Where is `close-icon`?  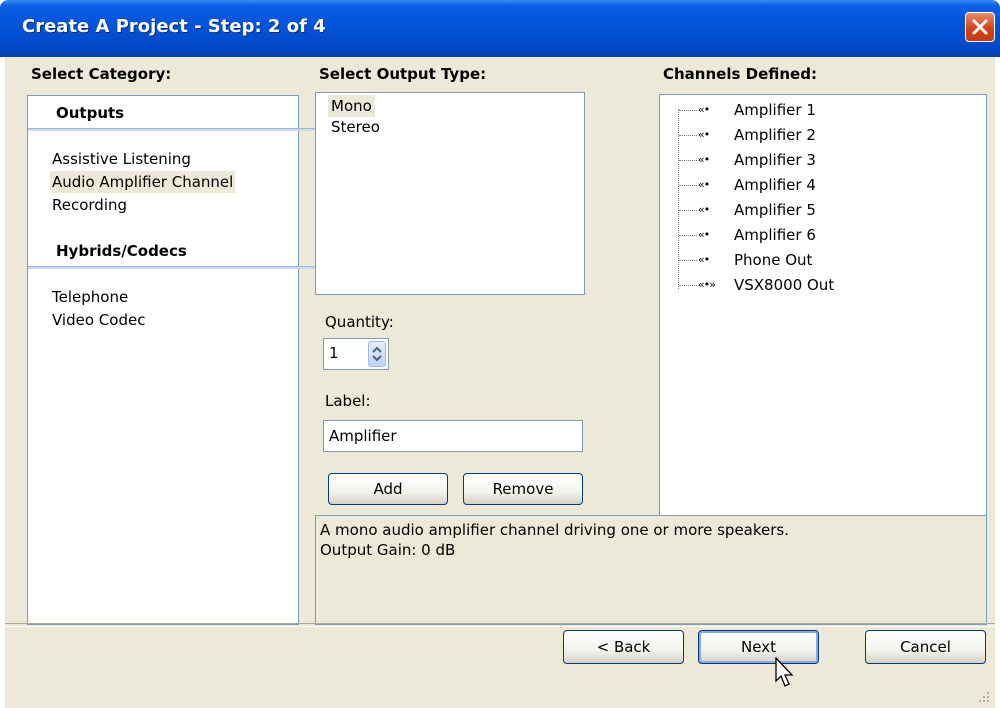 close-icon is located at coordinates (980, 27).